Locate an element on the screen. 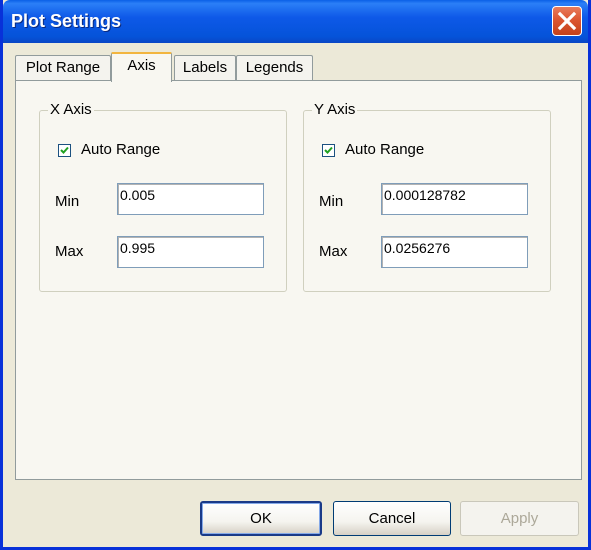 Image resolution: width=591 pixels, height=550 pixels. apply-button: Apply is located at coordinates (519, 518).